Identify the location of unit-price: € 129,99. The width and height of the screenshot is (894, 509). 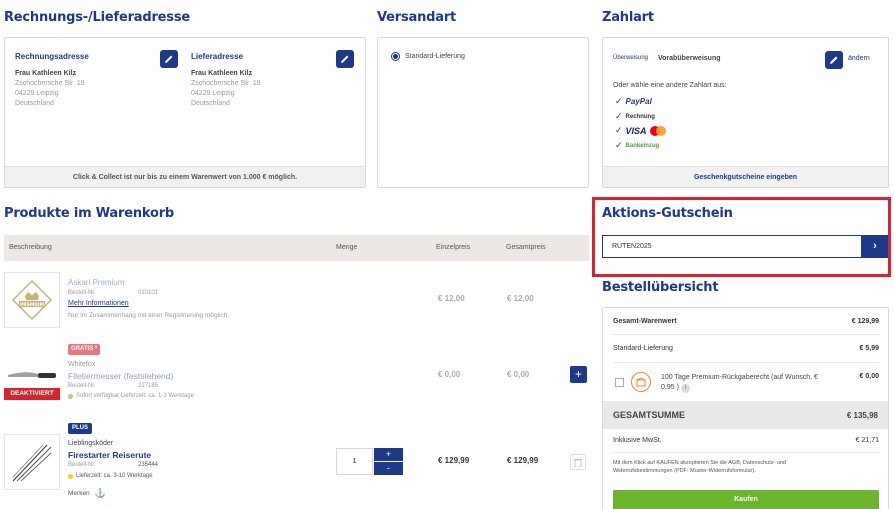
(454, 460).